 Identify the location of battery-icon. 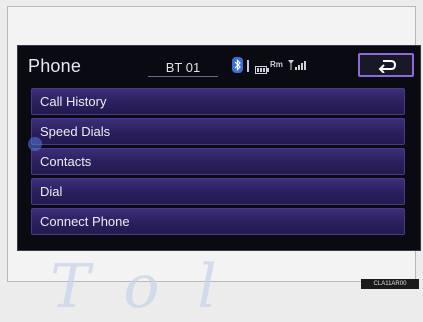
(262, 67).